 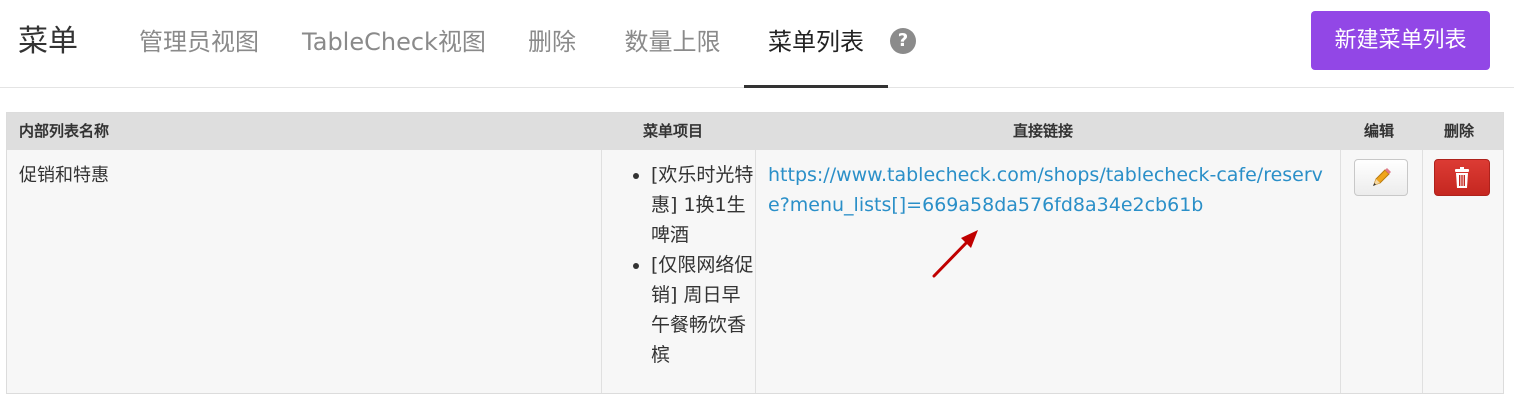 I want to click on page-title: 菜单, so click(x=48, y=41).